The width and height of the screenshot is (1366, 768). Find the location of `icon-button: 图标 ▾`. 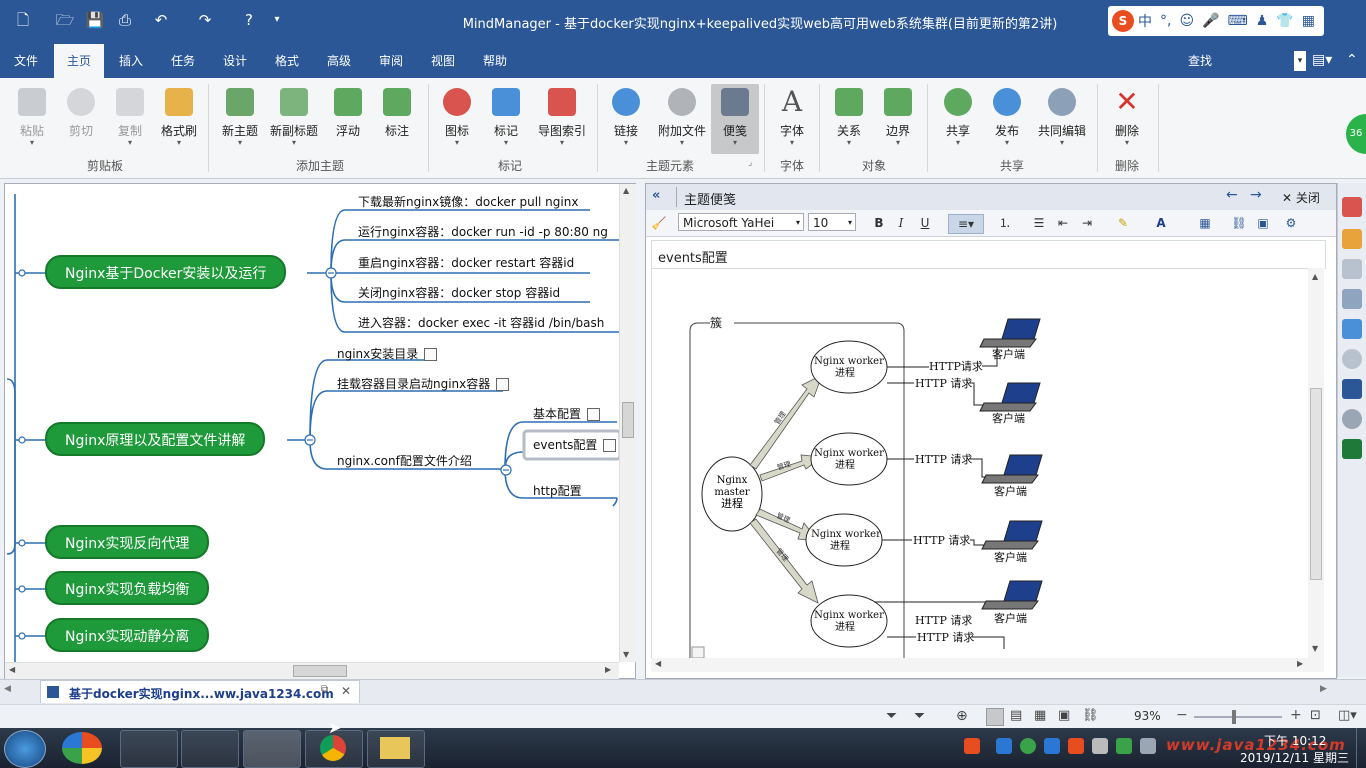

icon-button: 图标 ▾ is located at coordinates (457, 119).